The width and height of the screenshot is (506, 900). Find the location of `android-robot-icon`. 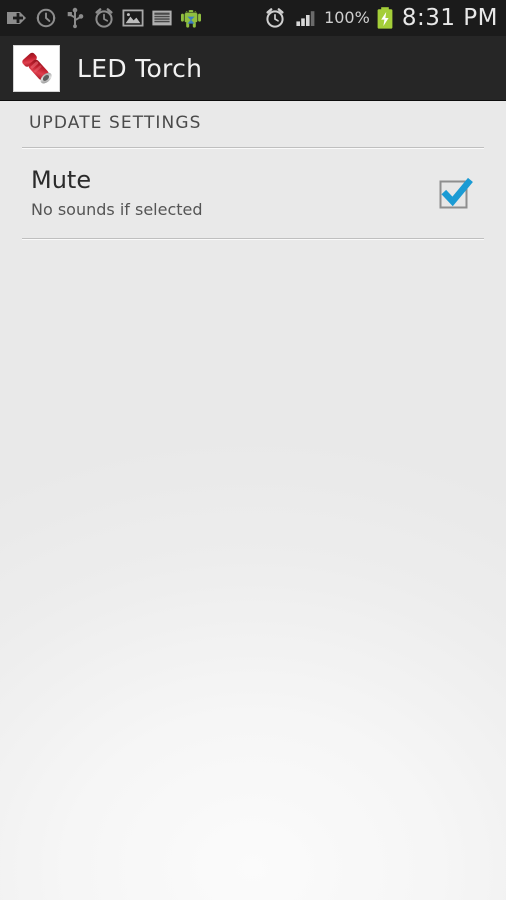

android-robot-icon is located at coordinates (191, 18).